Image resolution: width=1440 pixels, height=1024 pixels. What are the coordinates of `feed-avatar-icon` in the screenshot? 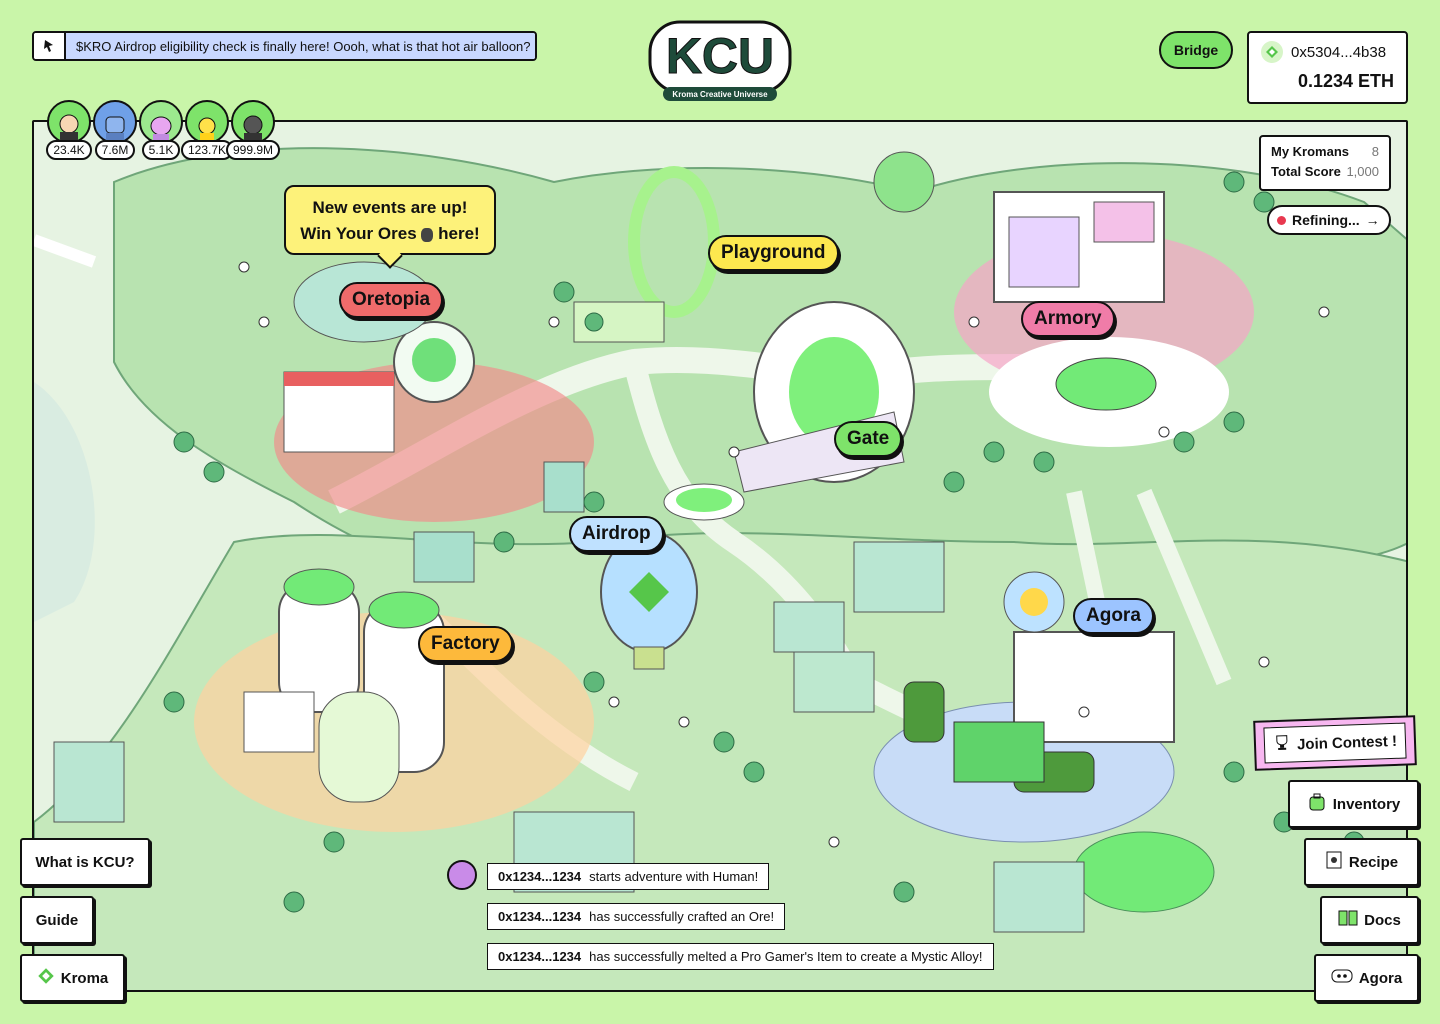 It's located at (462, 875).